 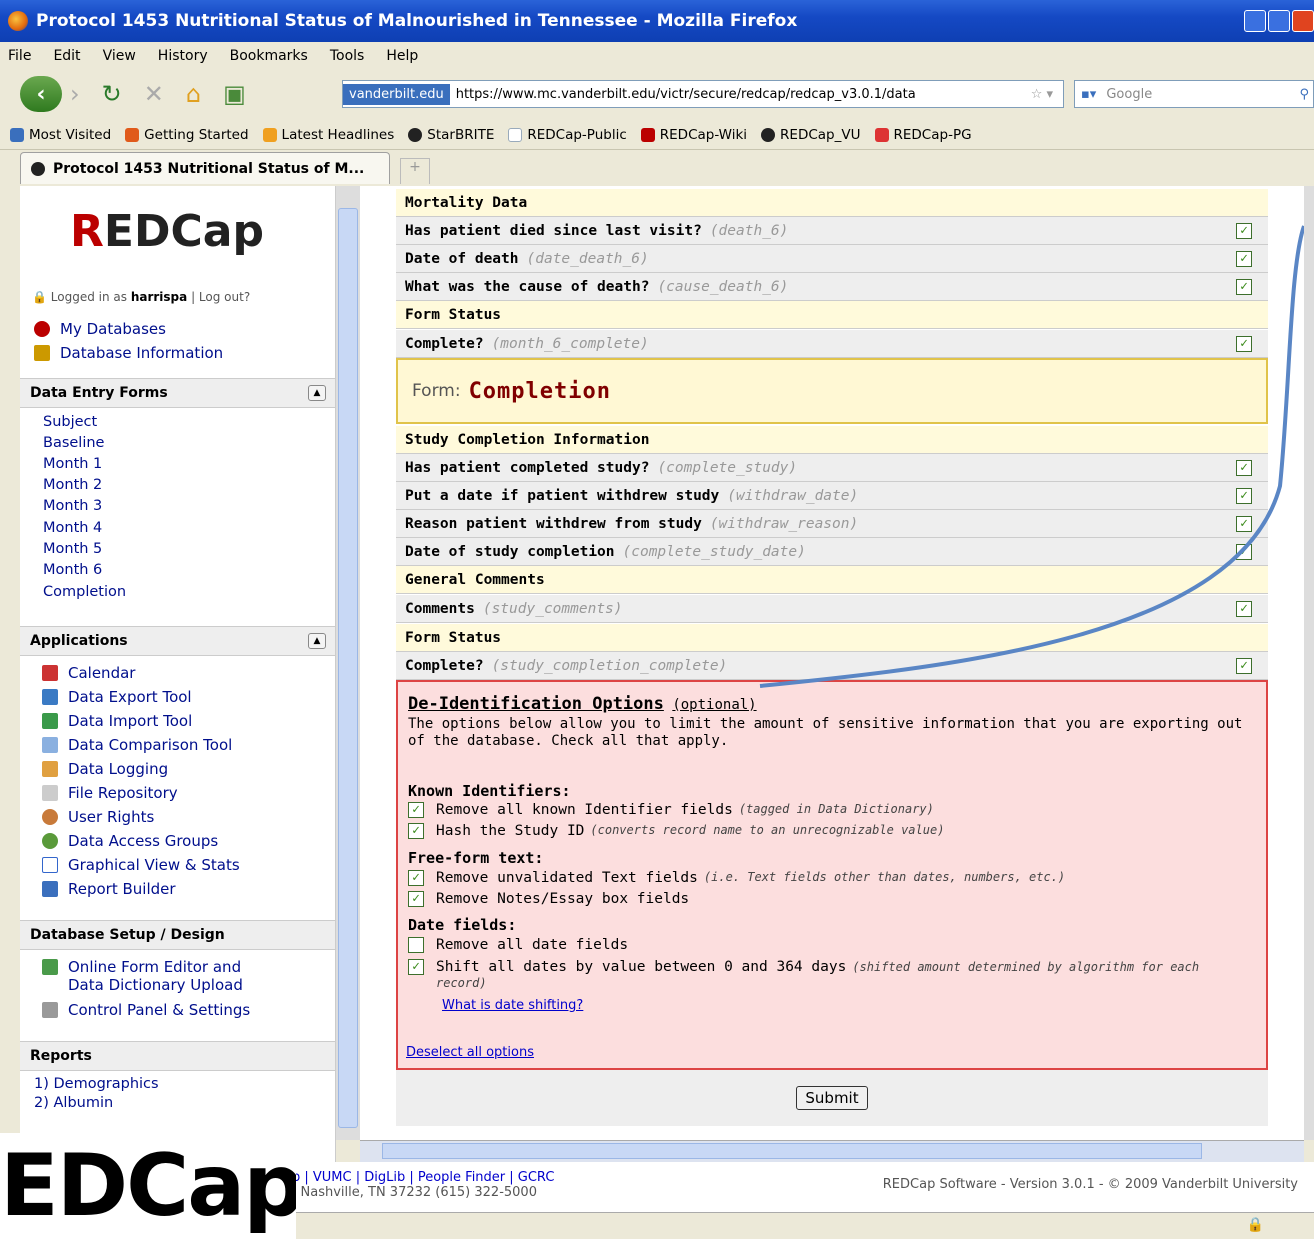 What do you see at coordinates (193, 94) in the screenshot?
I see `home-icon: ⌂` at bounding box center [193, 94].